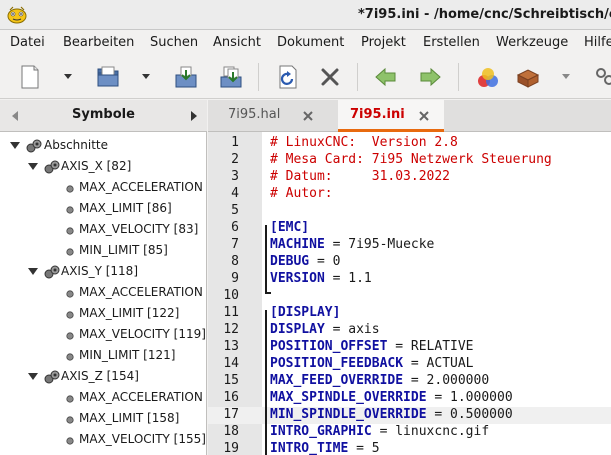  I want to click on code-line: 4 # Autor:, so click(409, 194).